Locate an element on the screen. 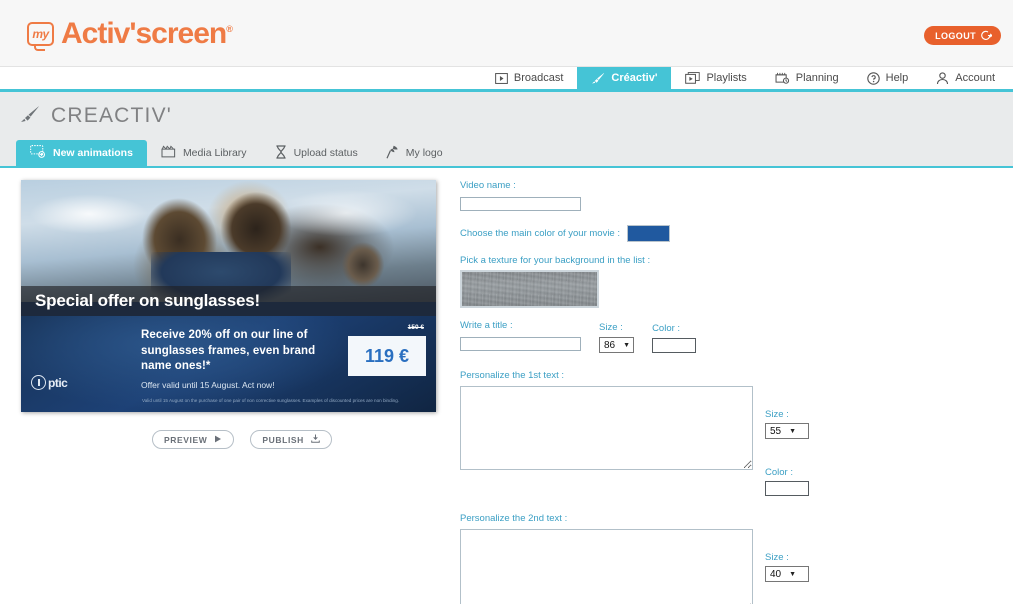 This screenshot has width=1013, height=604. title-input is located at coordinates (520, 343).